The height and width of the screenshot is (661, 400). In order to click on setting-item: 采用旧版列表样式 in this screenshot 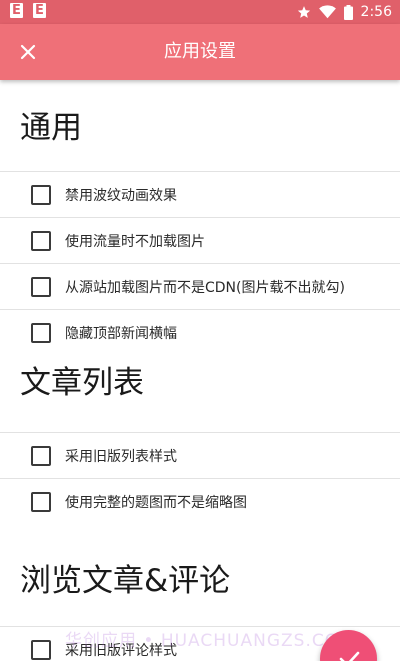, I will do `click(200, 455)`.